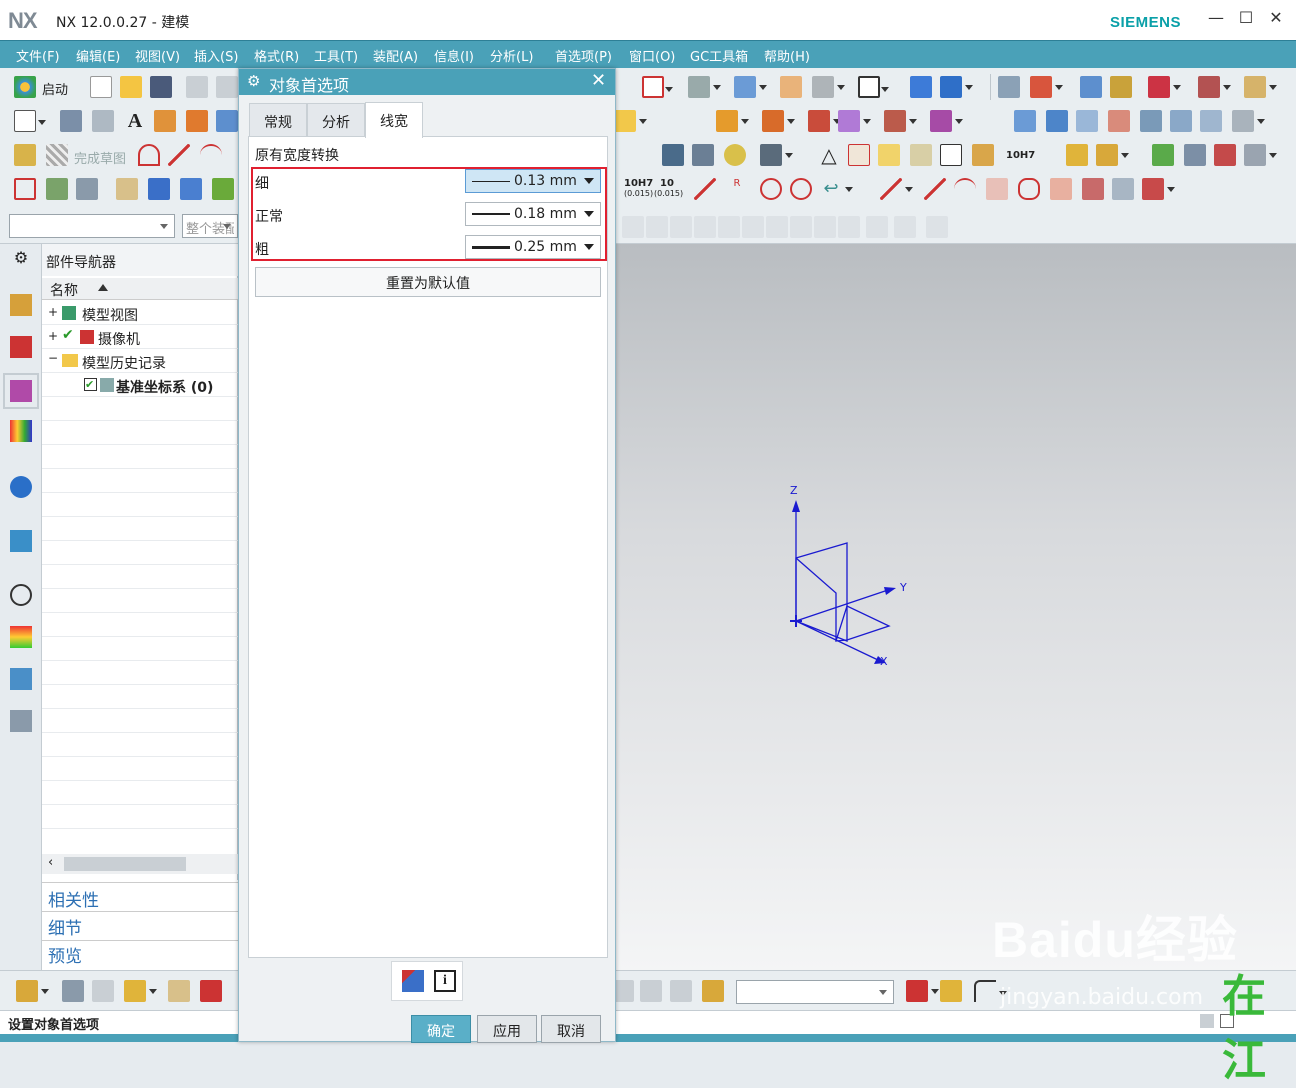 The image size is (1296, 1088). I want to click on snap-plus-icon, so click(849, 227).